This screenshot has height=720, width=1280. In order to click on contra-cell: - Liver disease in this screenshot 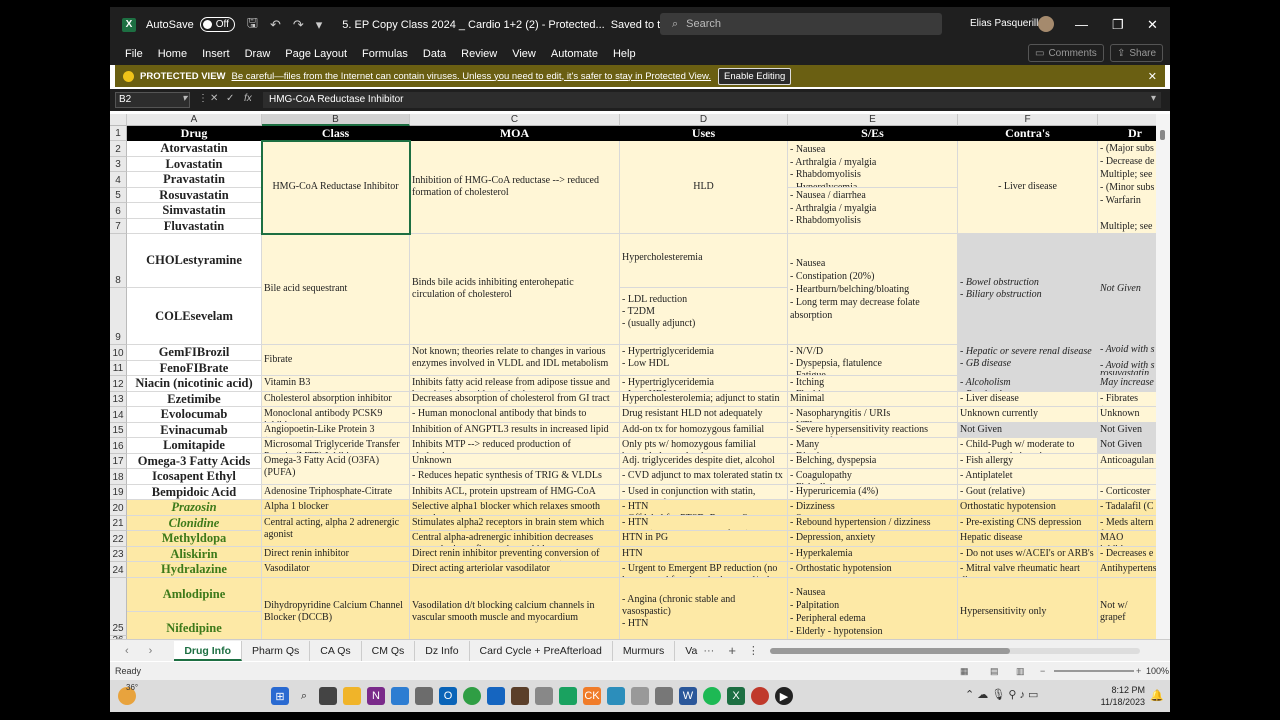, I will do `click(1028, 399)`.